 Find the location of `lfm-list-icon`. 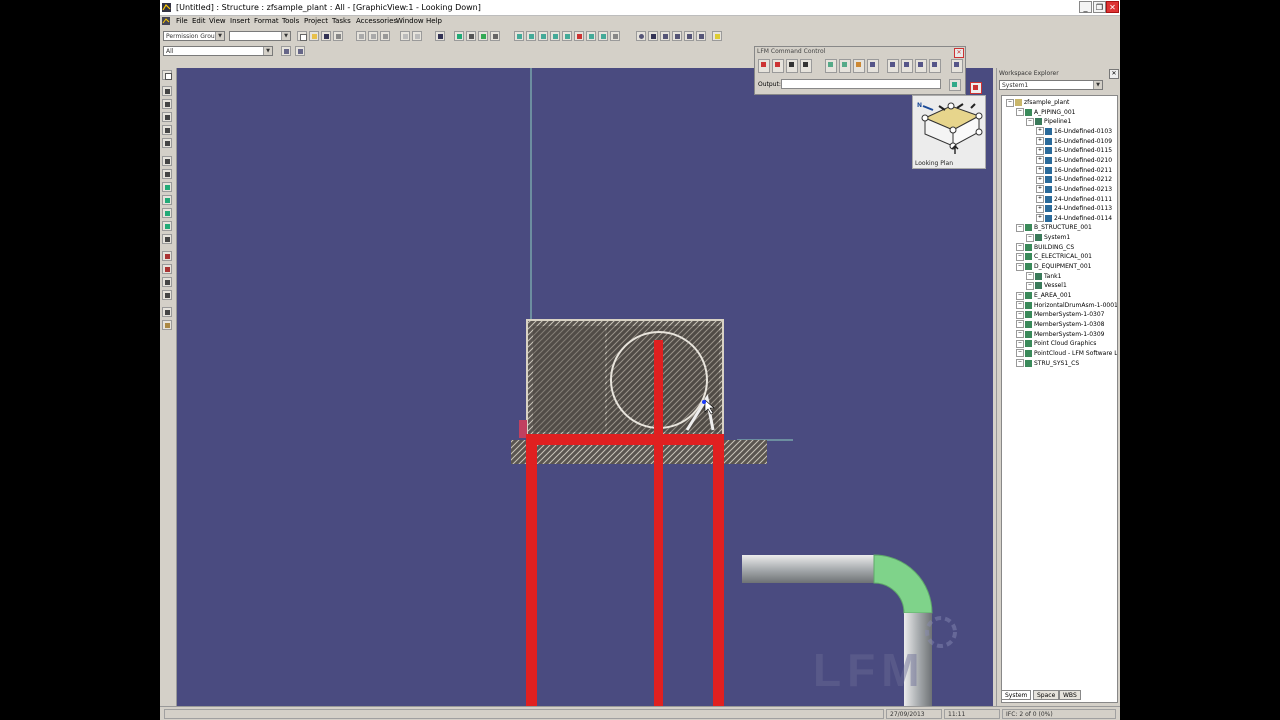

lfm-list-icon is located at coordinates (957, 66).